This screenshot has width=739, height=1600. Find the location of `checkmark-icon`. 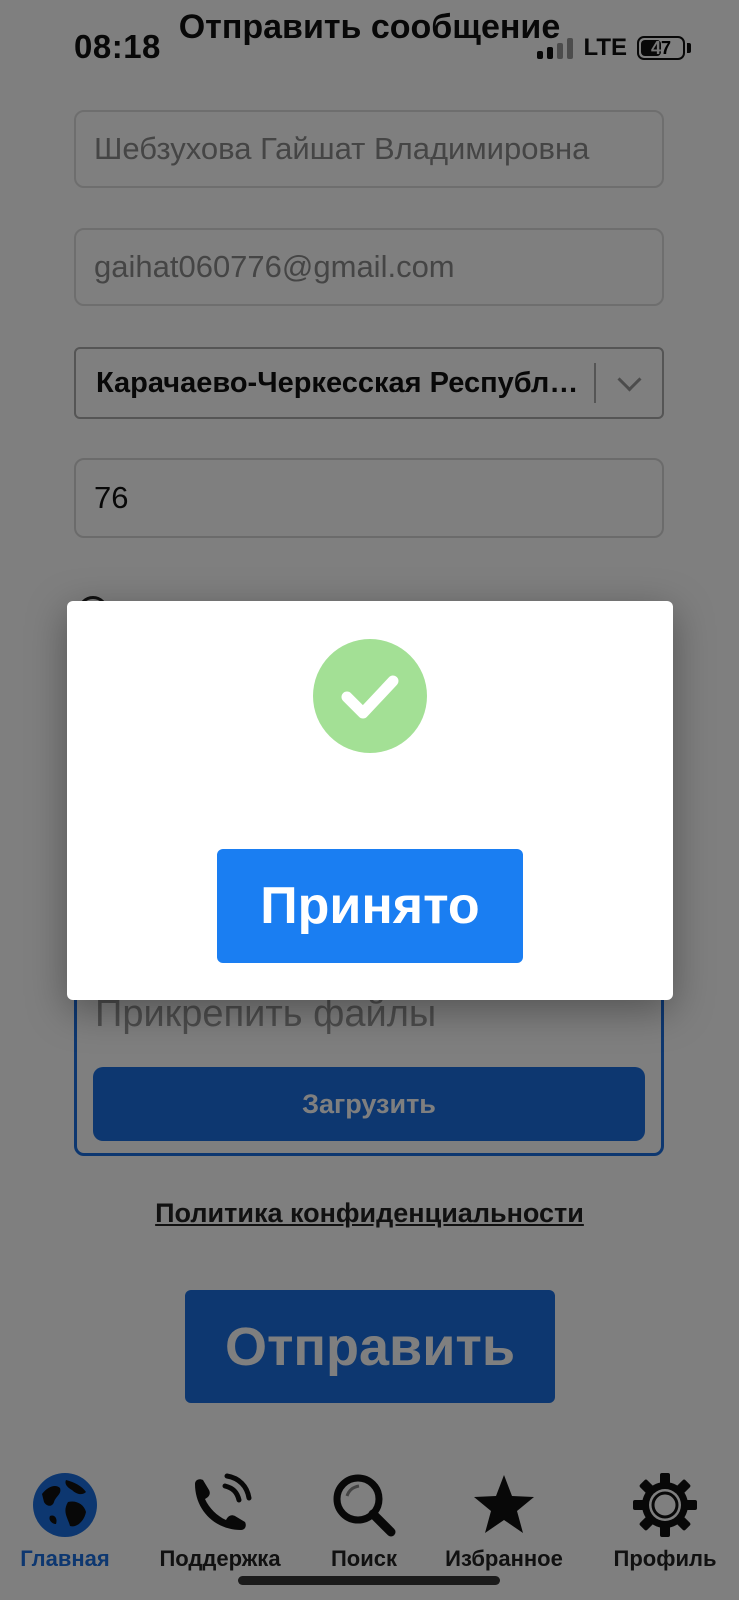

checkmark-icon is located at coordinates (370, 697).